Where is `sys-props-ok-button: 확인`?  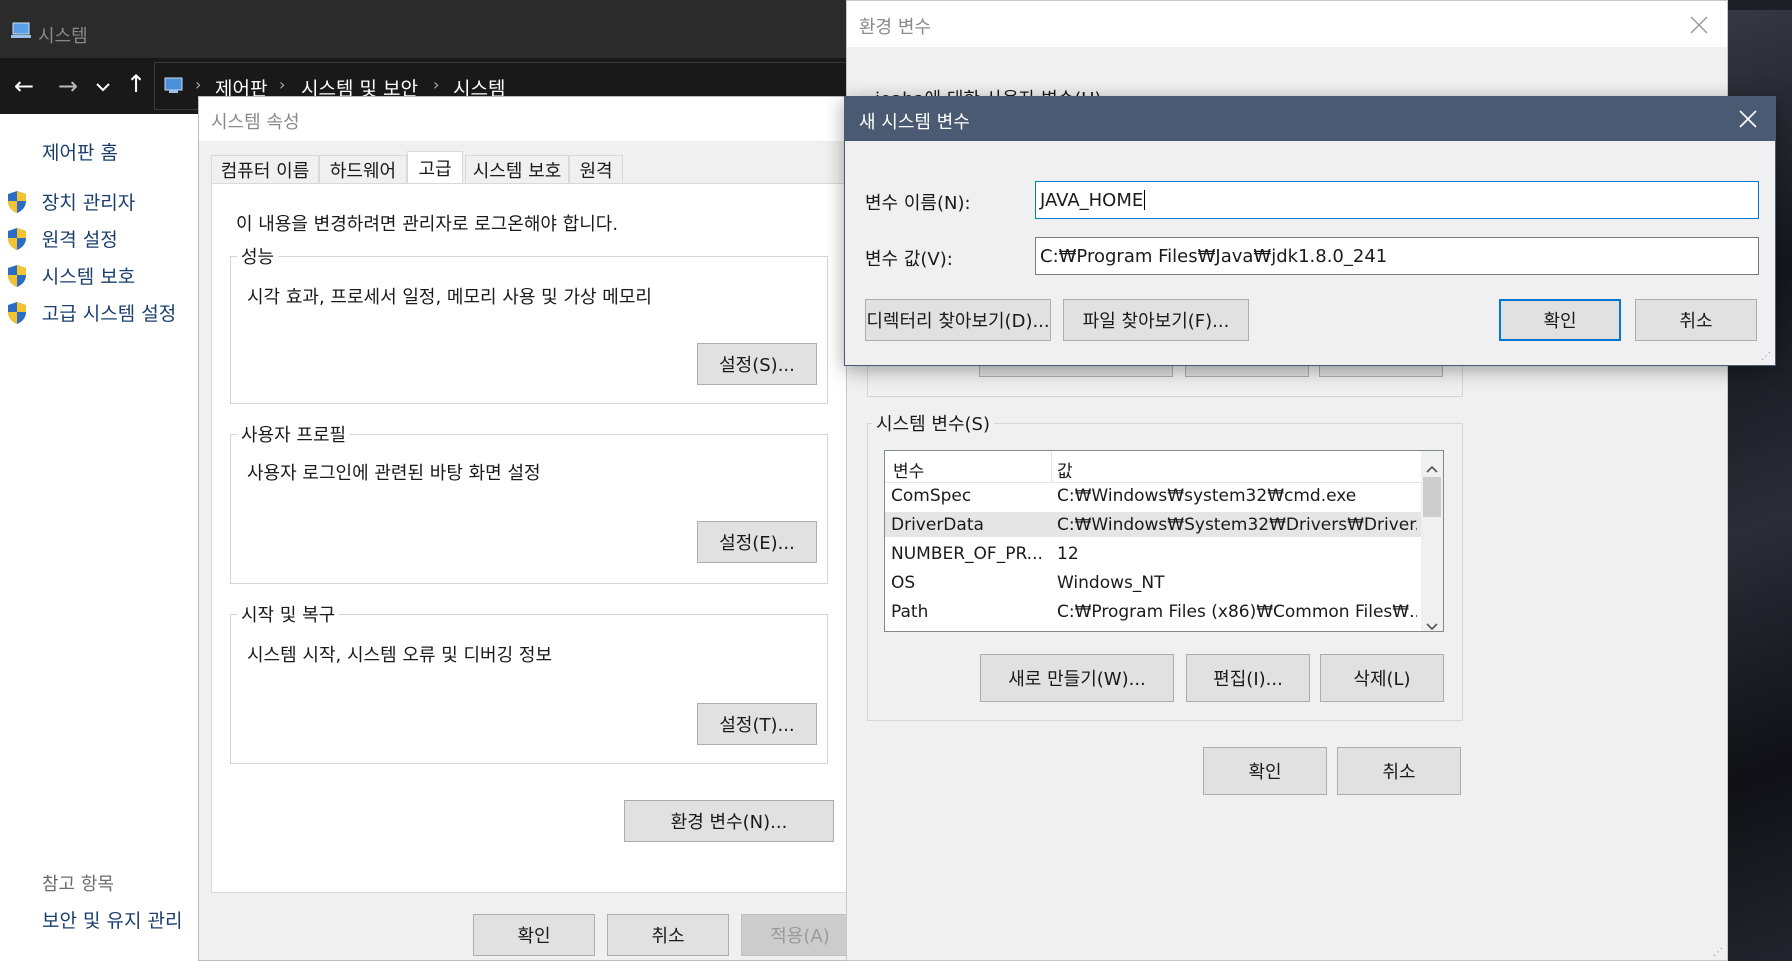
sys-props-ok-button: 확인 is located at coordinates (534, 935).